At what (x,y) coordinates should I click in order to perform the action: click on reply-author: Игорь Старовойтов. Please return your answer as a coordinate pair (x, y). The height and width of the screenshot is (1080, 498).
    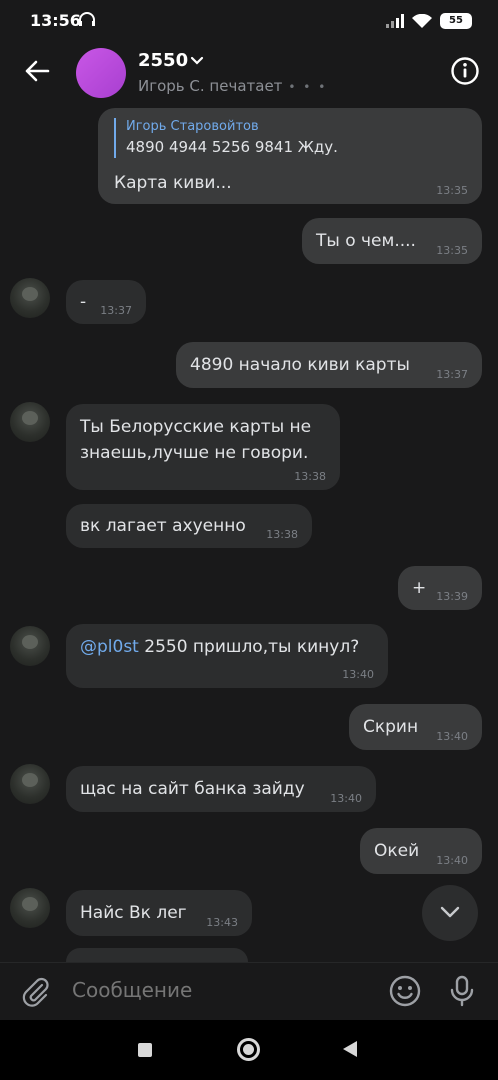
    Looking at the image, I should click on (192, 126).